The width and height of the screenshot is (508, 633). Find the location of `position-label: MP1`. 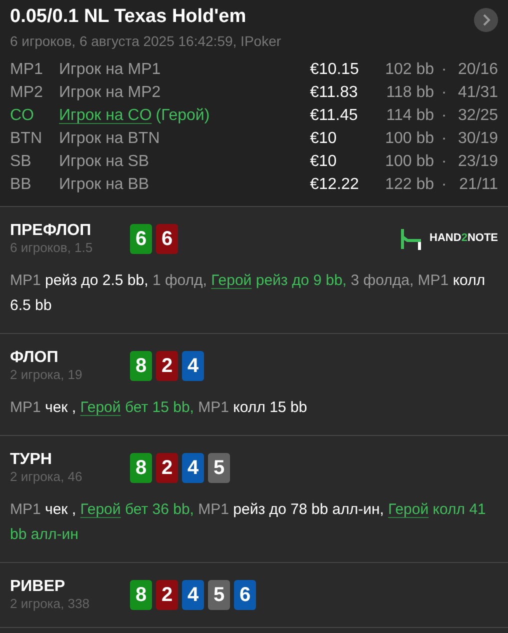

position-label: MP1 is located at coordinates (27, 70).